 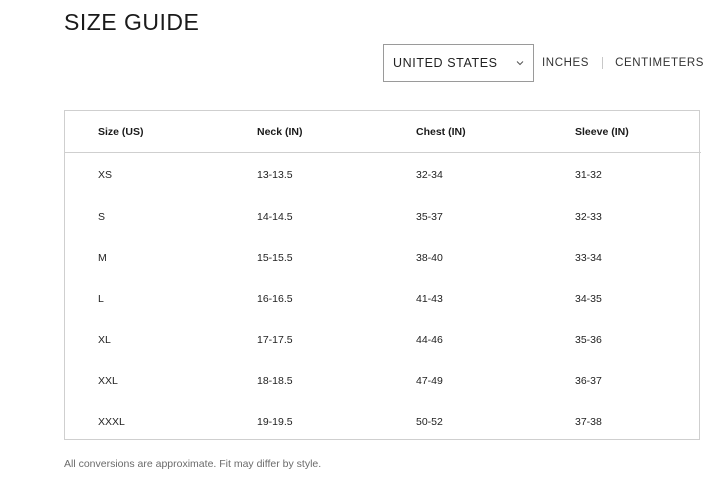 What do you see at coordinates (275, 421) in the screenshot?
I see `cell-neck-value: 19-19.5` at bounding box center [275, 421].